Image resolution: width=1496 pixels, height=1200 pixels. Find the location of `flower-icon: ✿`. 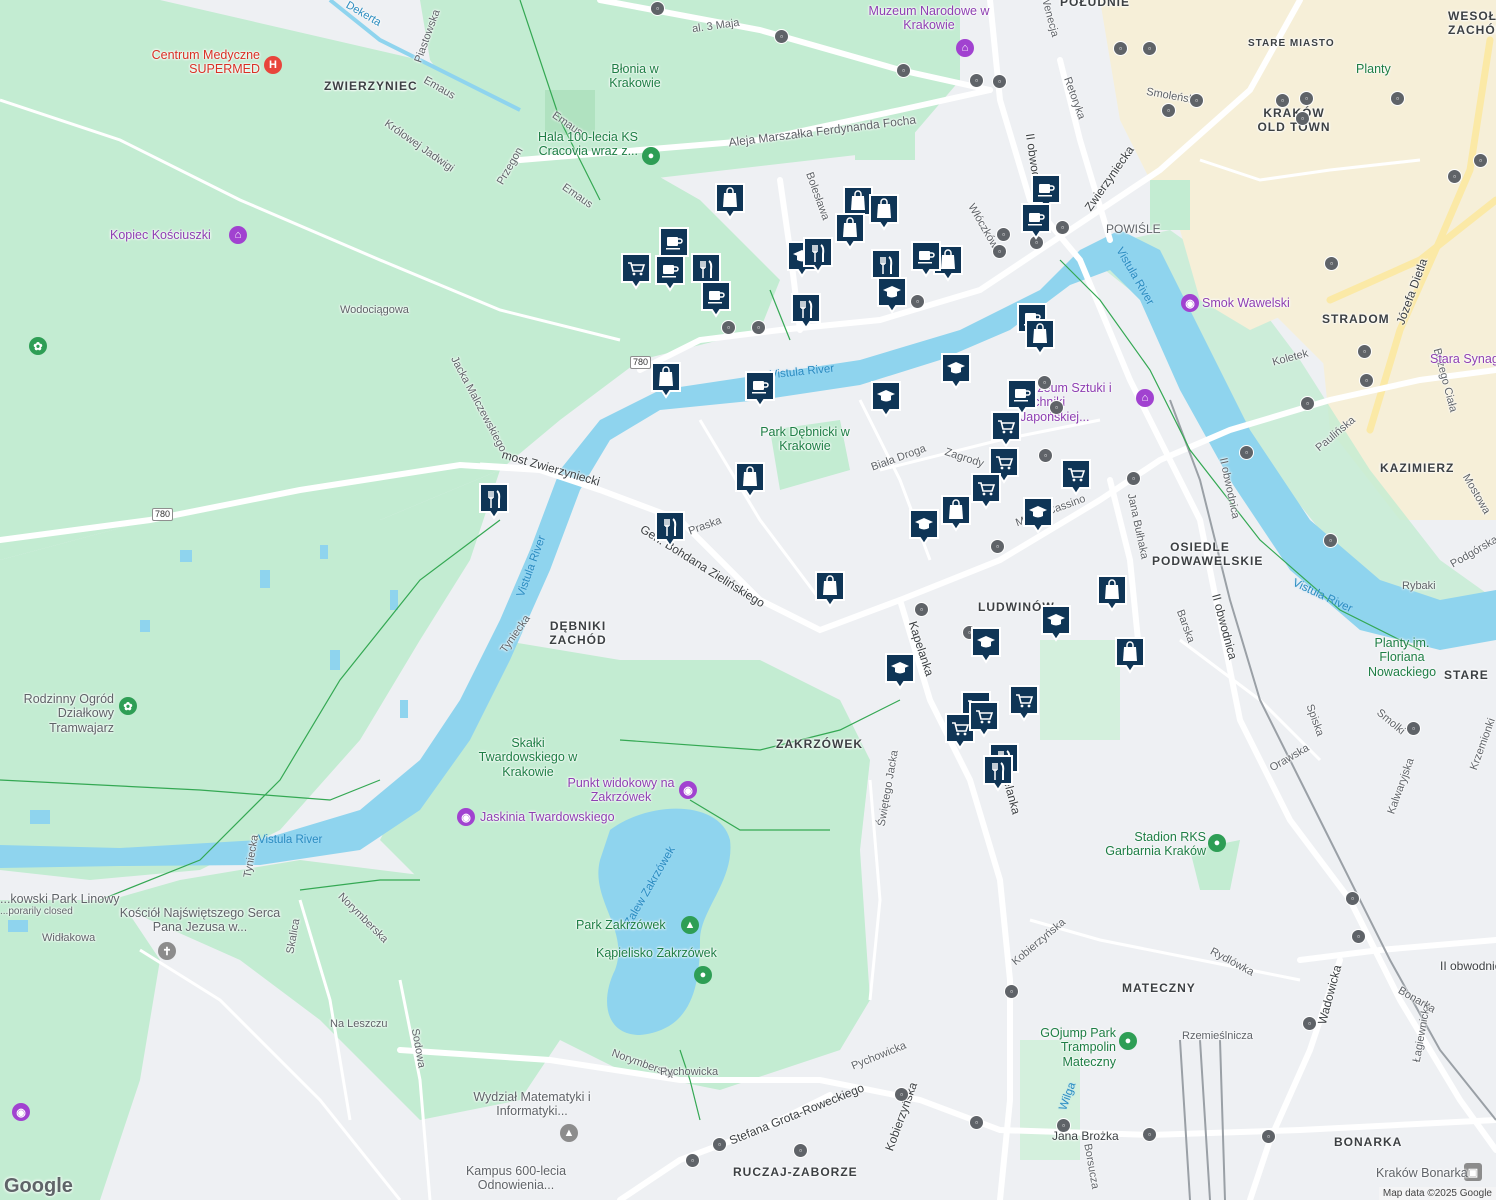

flower-icon: ✿ is located at coordinates (128, 706).